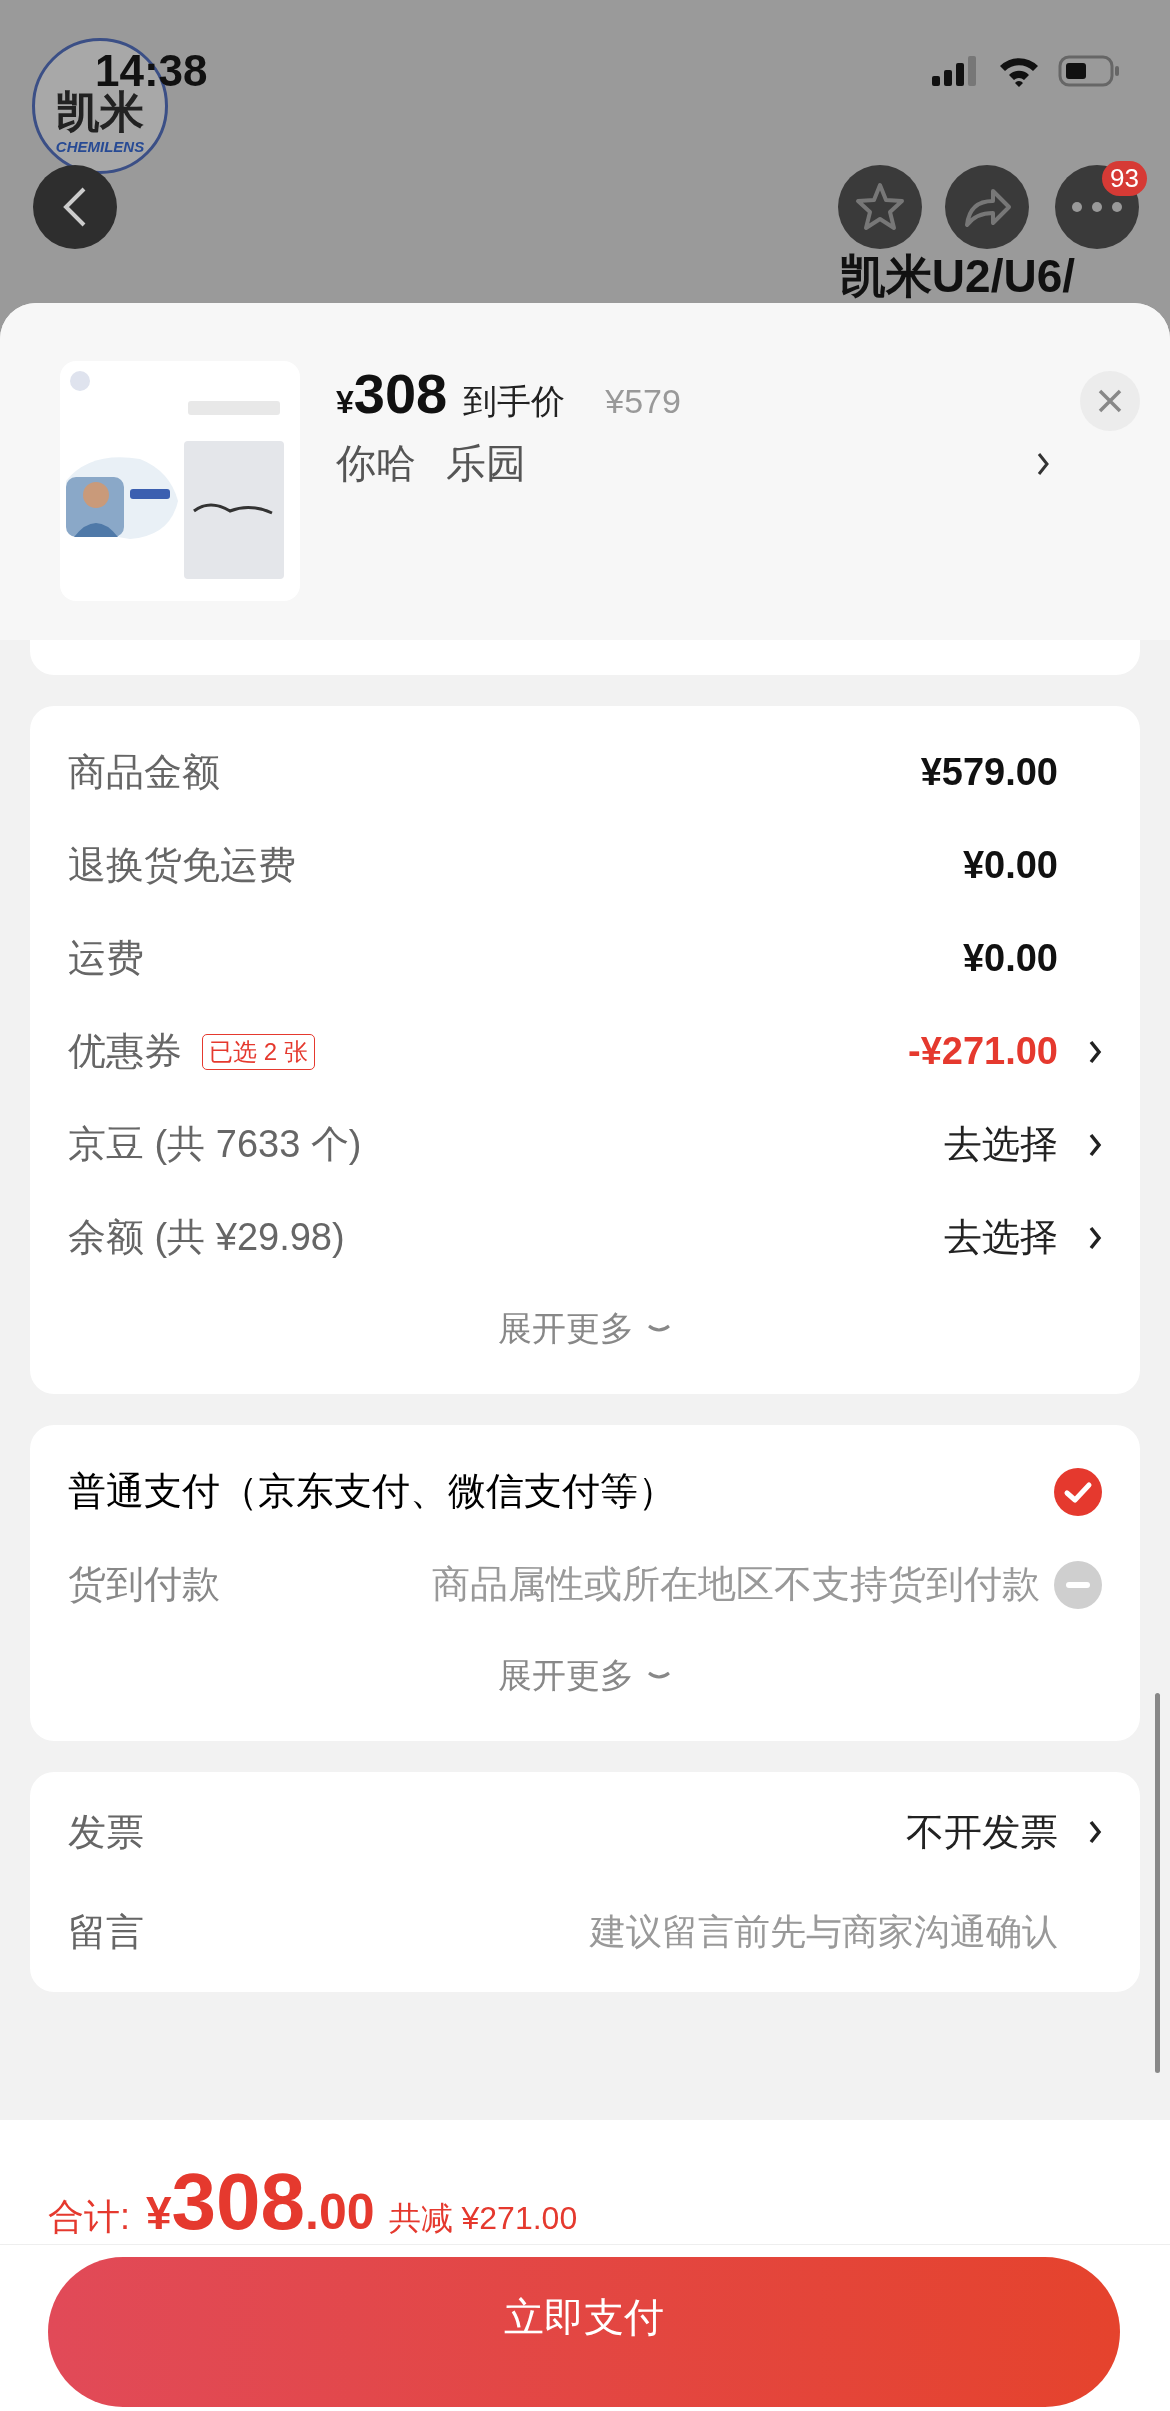  What do you see at coordinates (643, 401) in the screenshot?
I see `original-price: ¥579` at bounding box center [643, 401].